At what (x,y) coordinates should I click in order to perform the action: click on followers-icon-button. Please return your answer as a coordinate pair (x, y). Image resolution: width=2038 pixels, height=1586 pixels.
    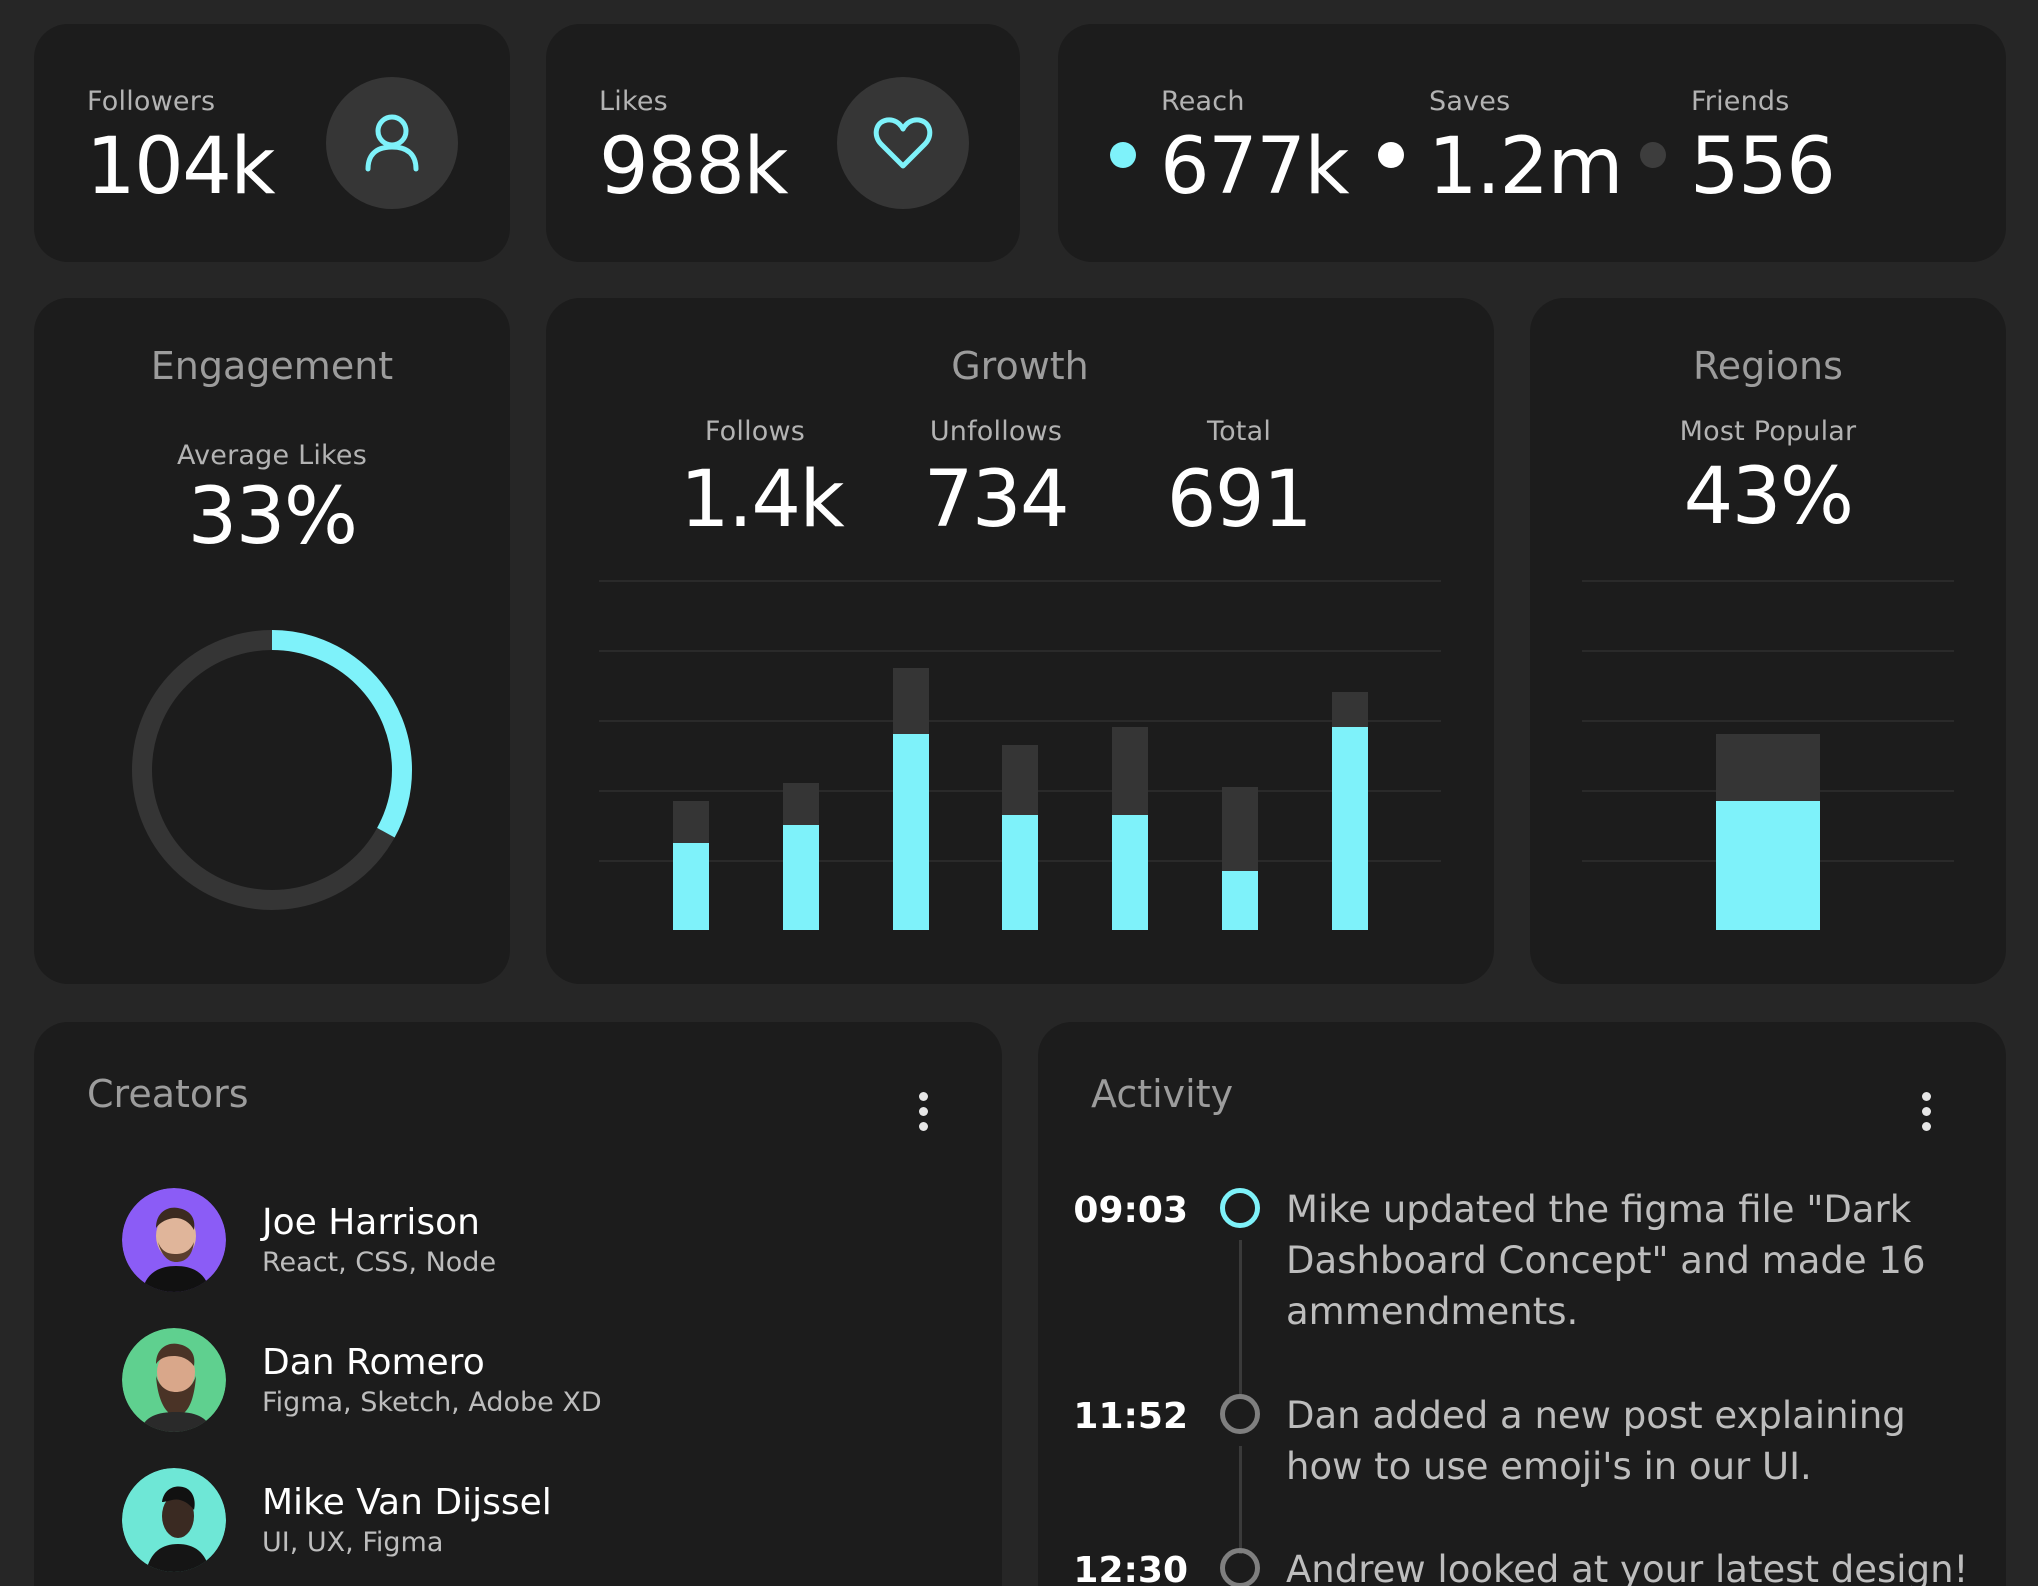
    Looking at the image, I should click on (392, 143).